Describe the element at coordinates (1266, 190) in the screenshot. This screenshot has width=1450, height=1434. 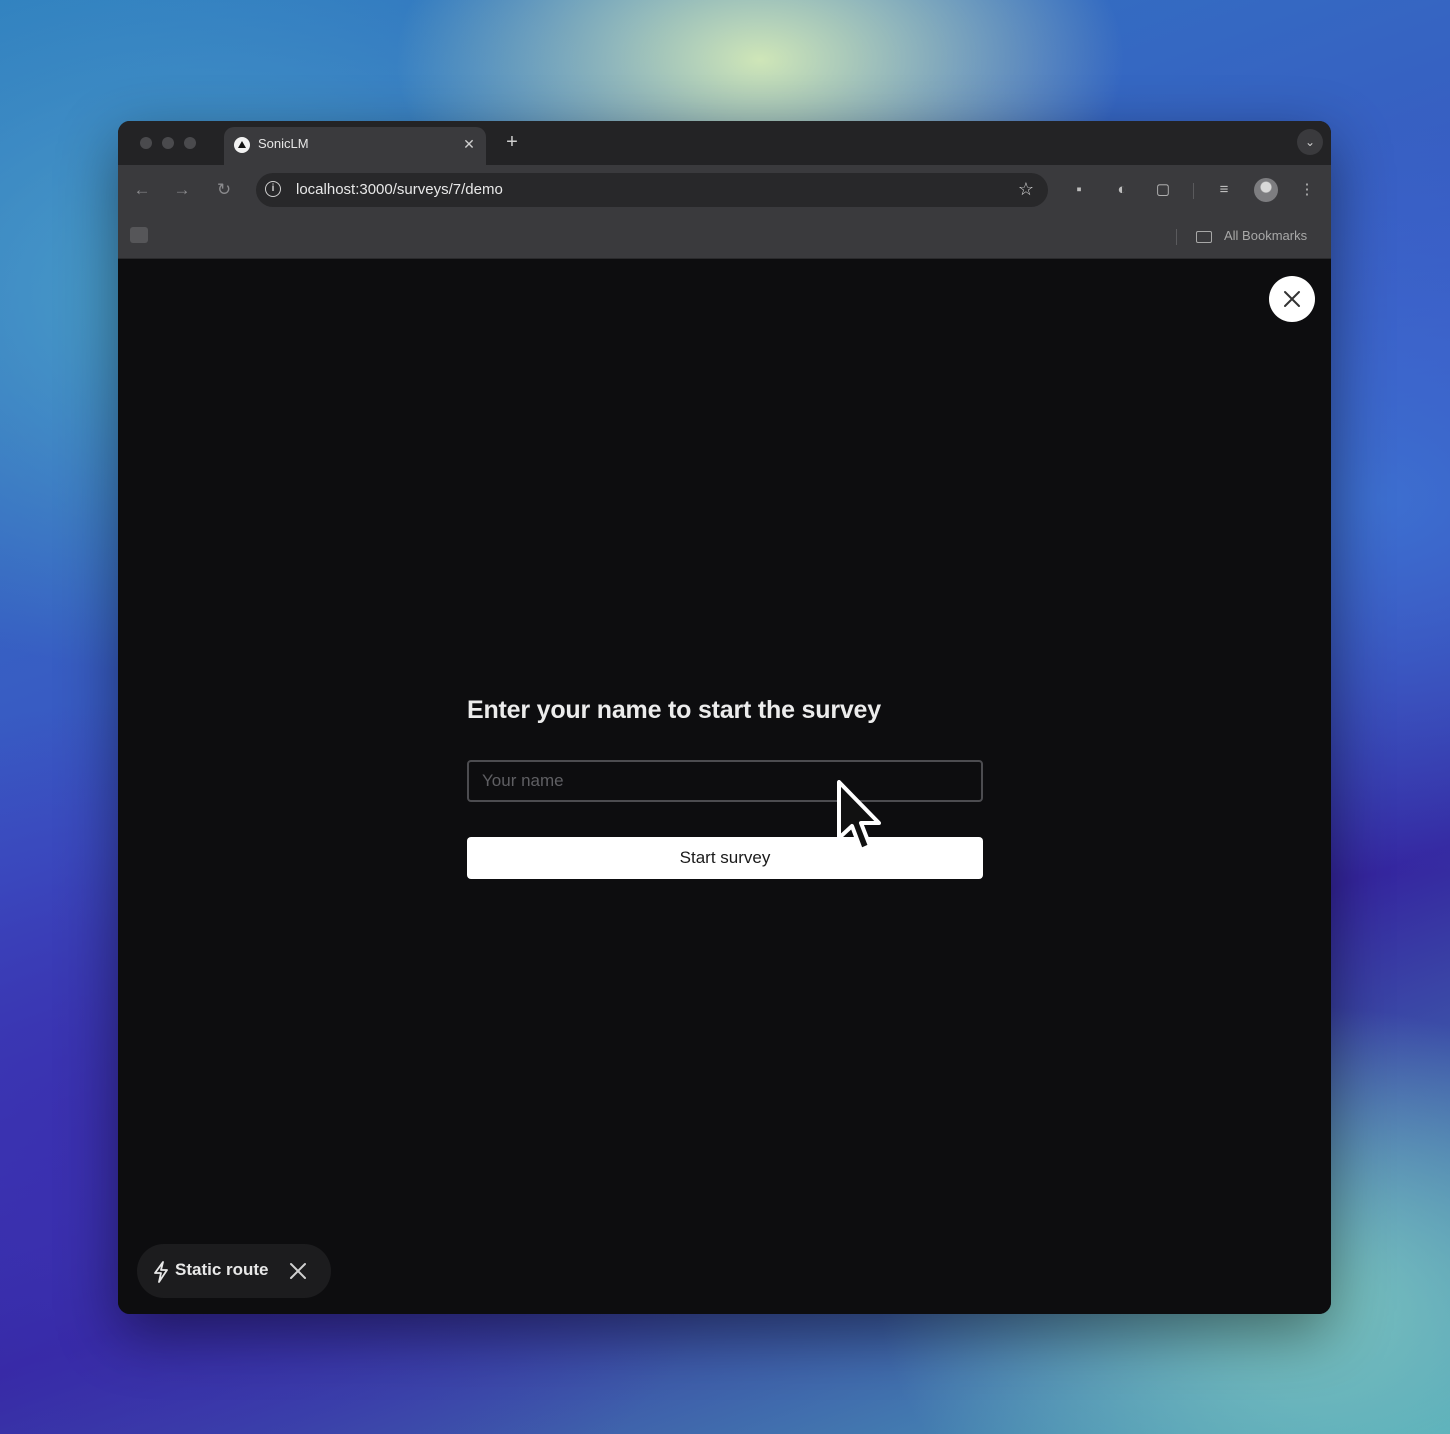
I see `profile-avatar-icon` at that location.